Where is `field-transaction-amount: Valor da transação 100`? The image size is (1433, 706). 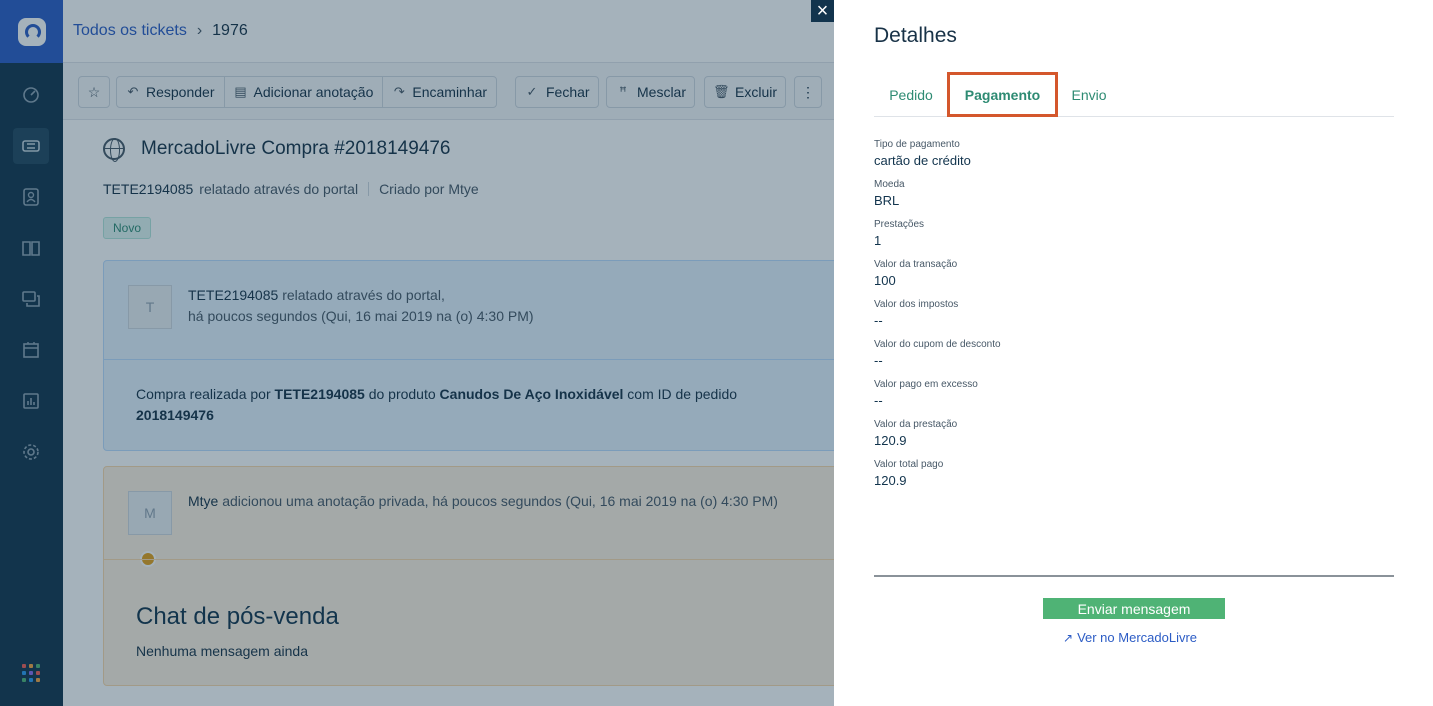
field-transaction-amount: Valor da transação 100 is located at coordinates (937, 274).